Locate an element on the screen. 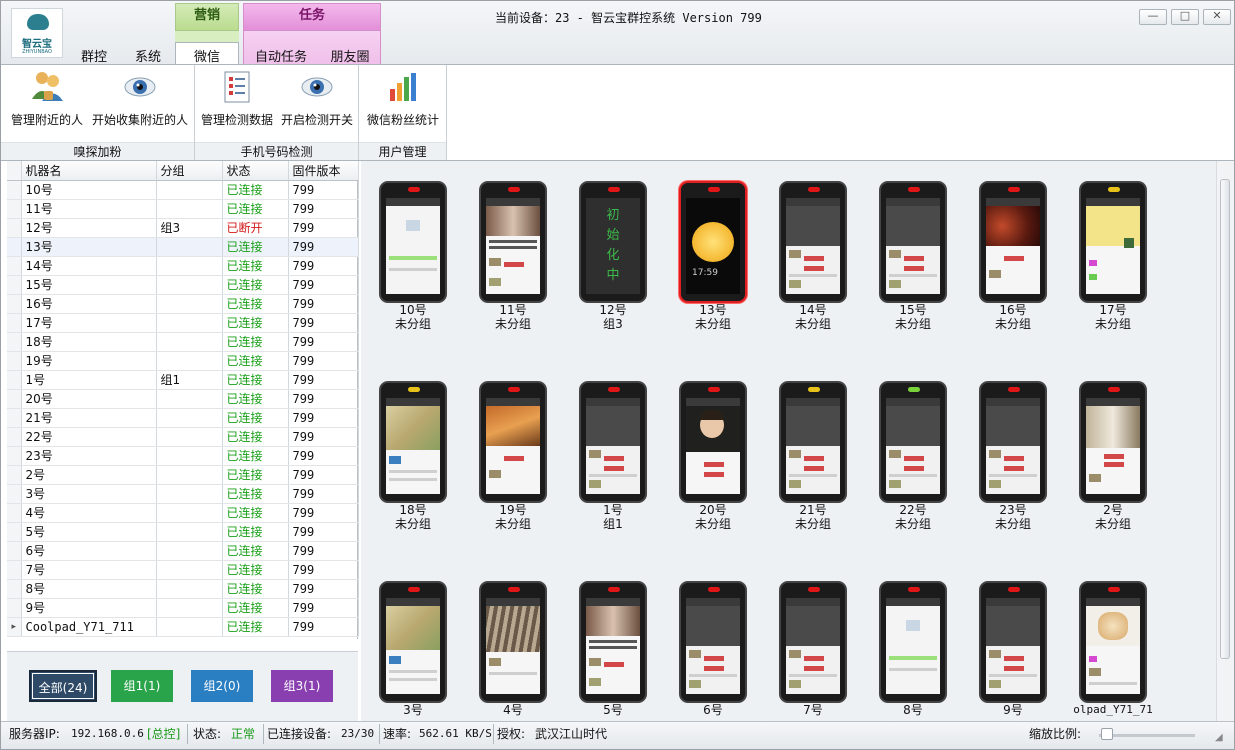  device-tile: 11号 未分组 is located at coordinates (513, 256).